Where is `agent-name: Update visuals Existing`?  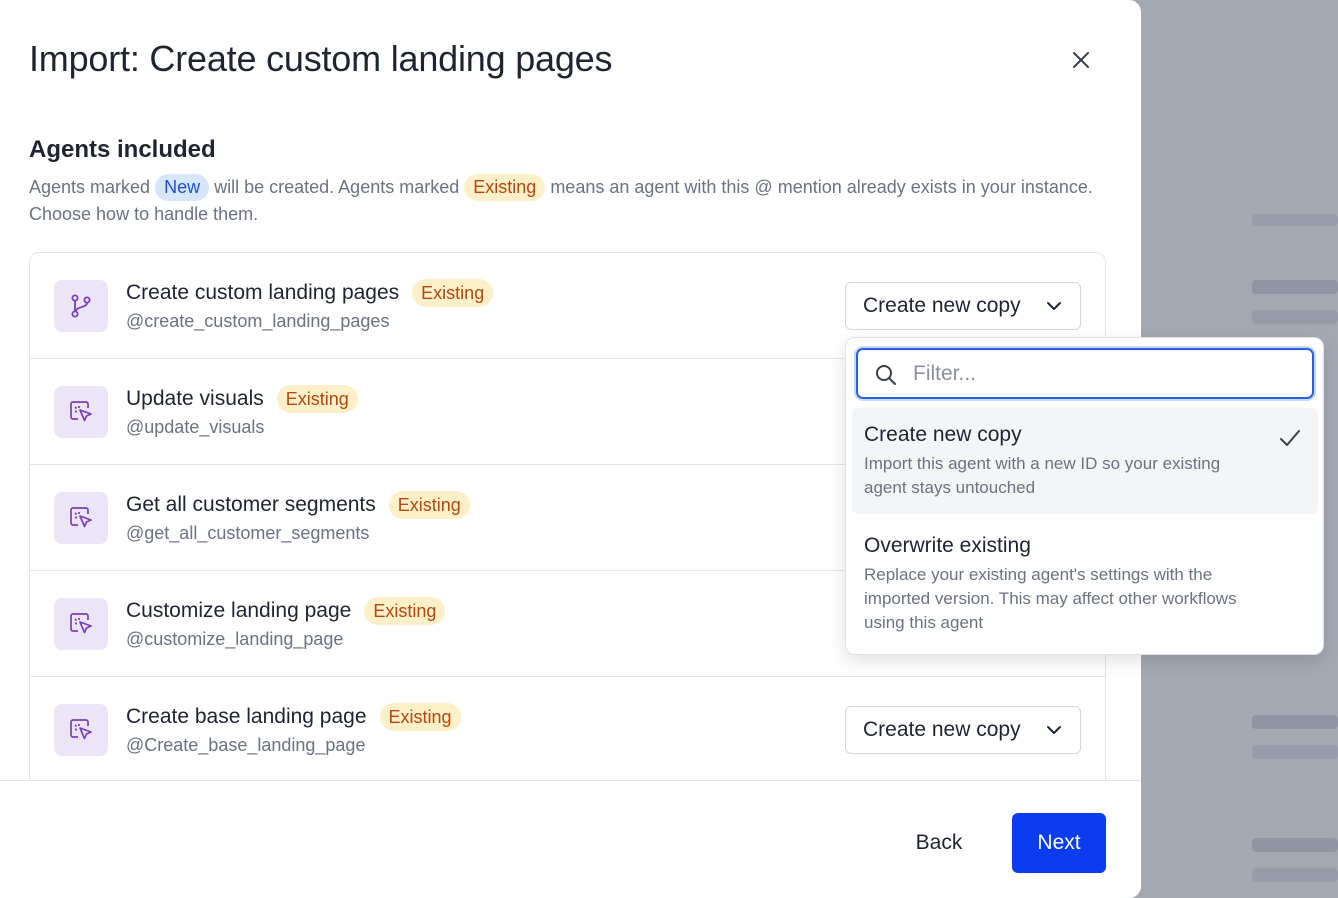 agent-name: Update visuals Existing is located at coordinates (242, 399).